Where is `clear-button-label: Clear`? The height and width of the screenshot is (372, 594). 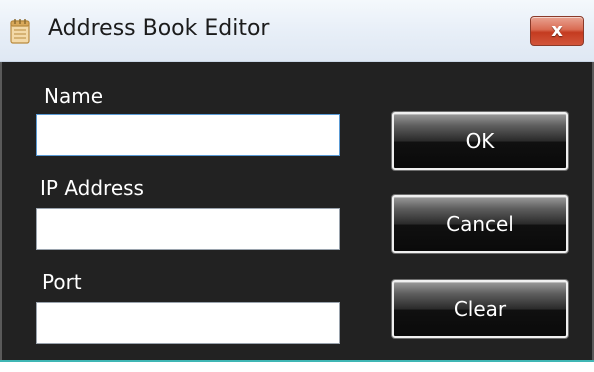
clear-button-label: Clear is located at coordinates (480, 309).